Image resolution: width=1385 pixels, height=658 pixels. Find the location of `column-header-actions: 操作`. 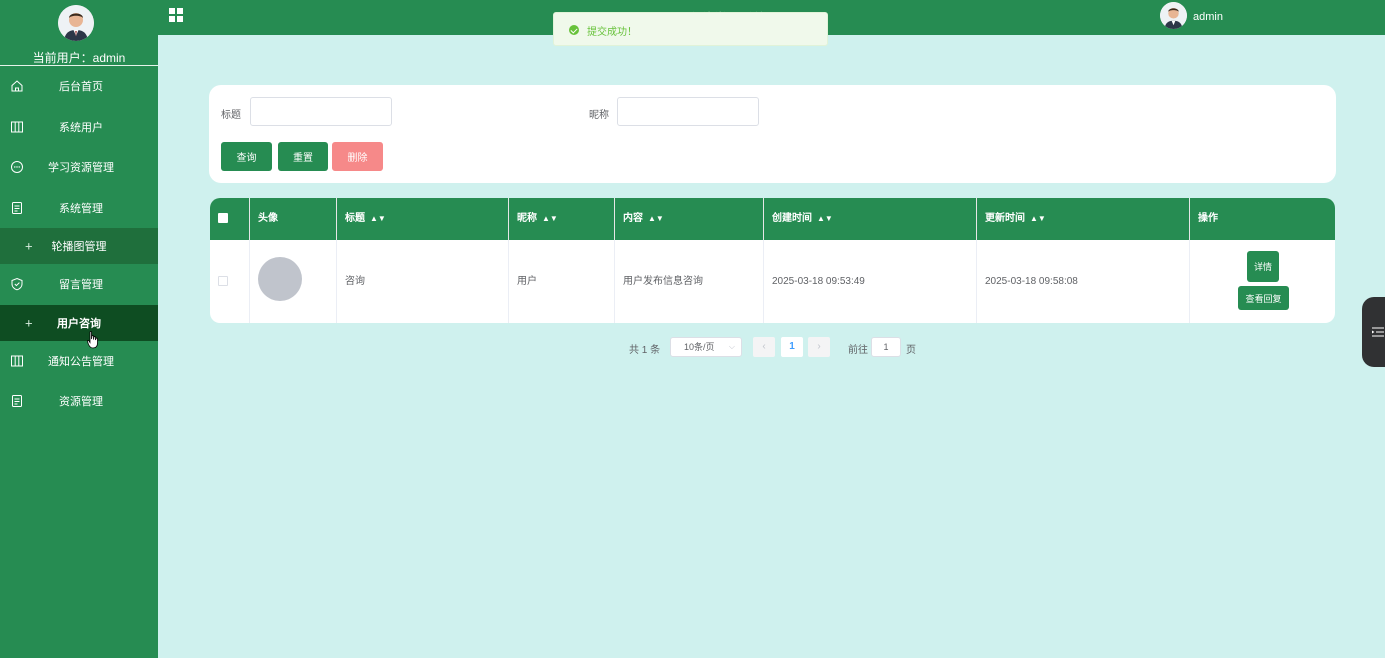

column-header-actions: 操作 is located at coordinates (1208, 218).